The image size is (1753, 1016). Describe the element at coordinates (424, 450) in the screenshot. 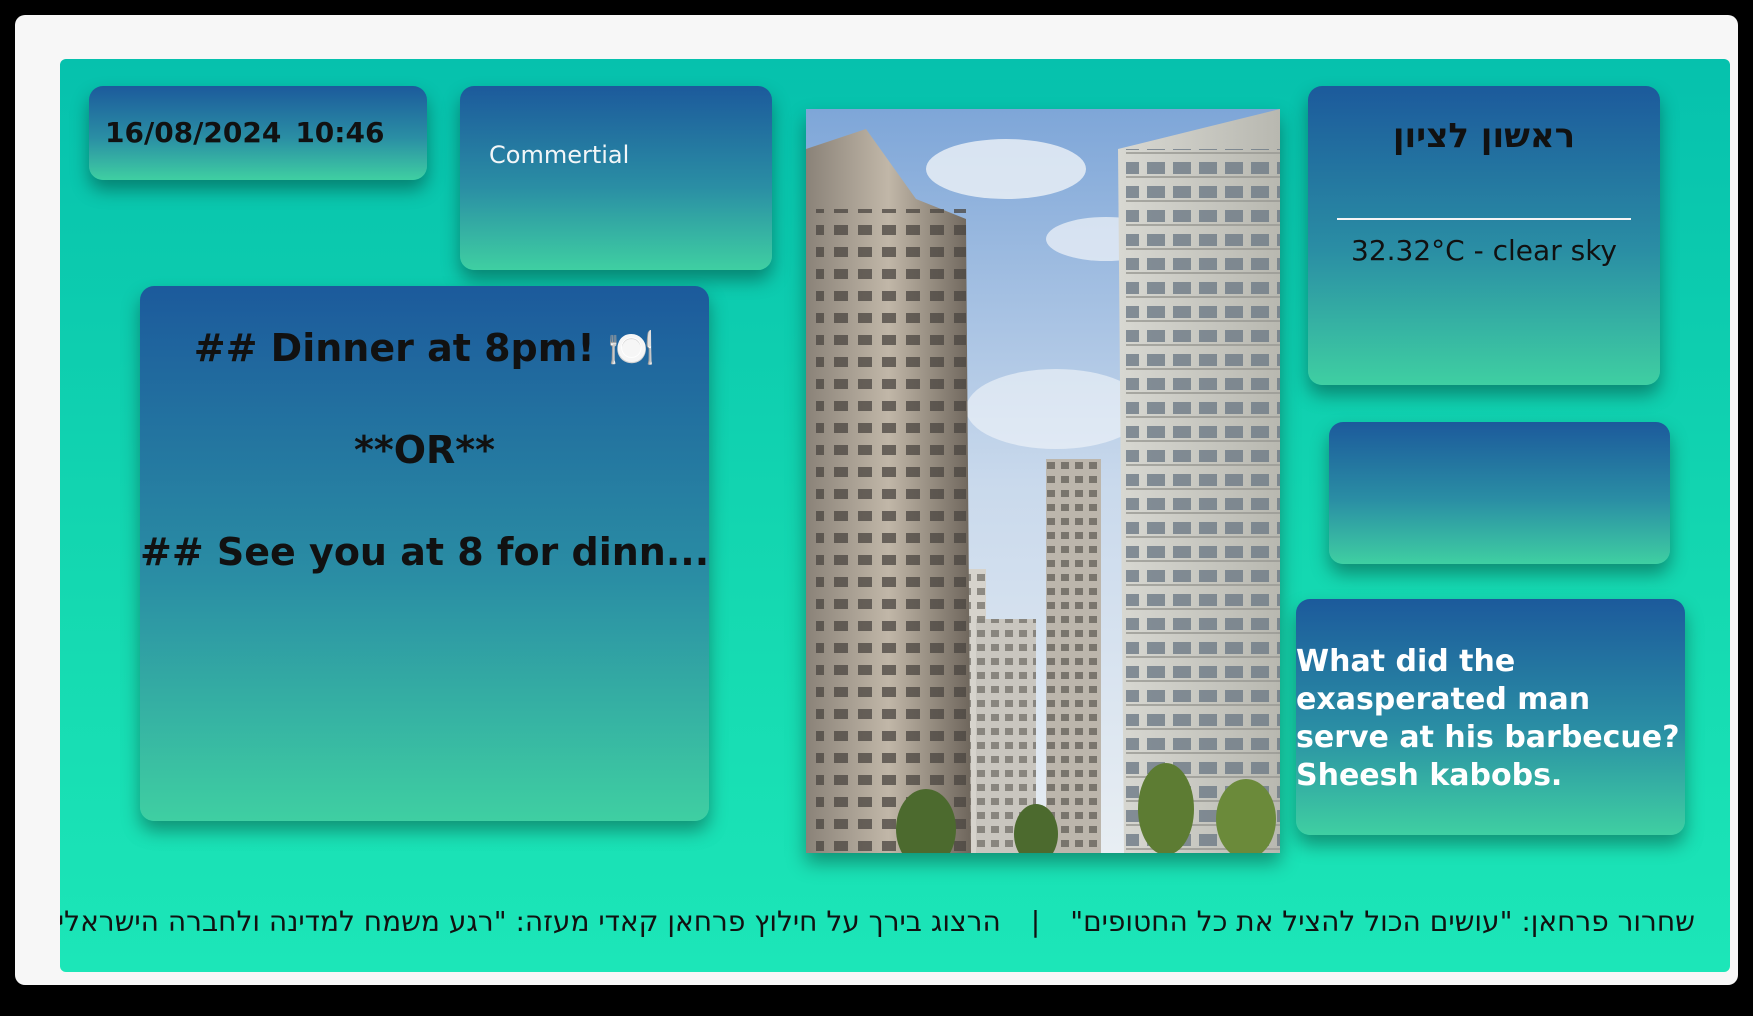

I see `message-line-2: **OR**` at that location.